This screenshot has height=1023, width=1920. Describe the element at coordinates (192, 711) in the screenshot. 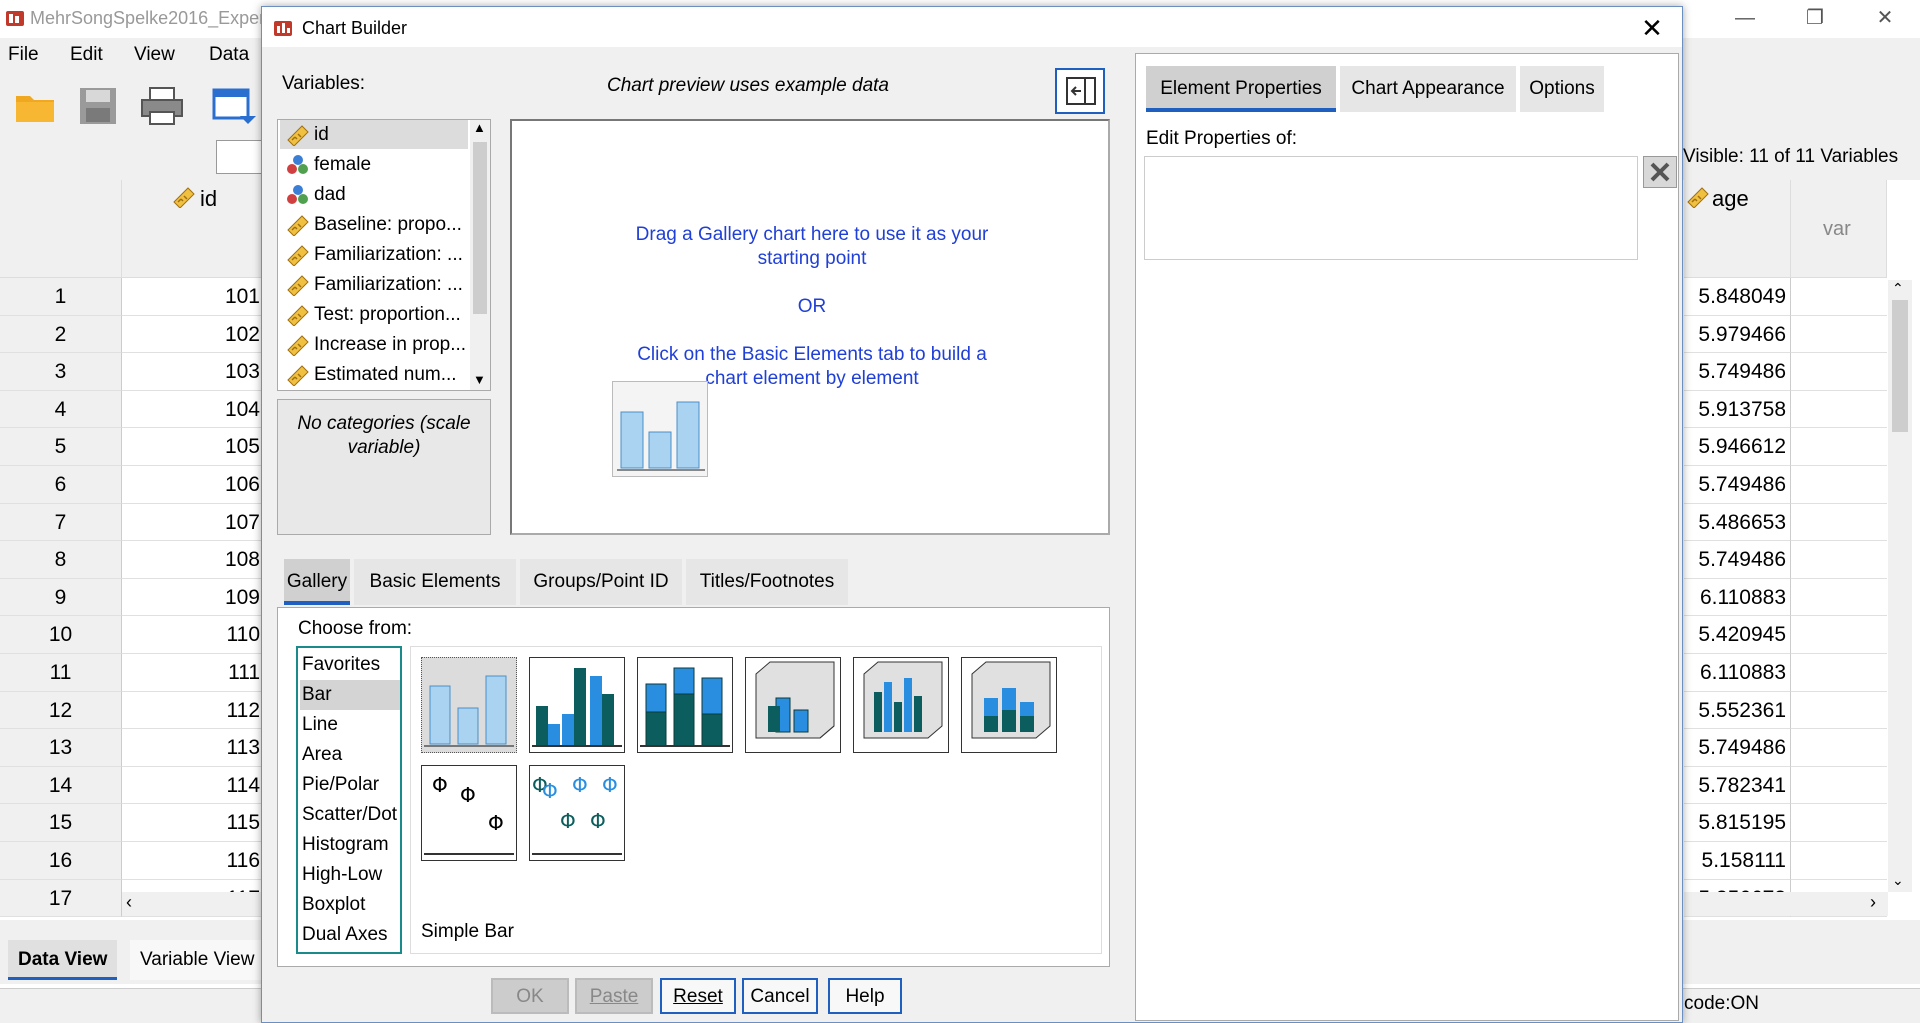

I see `cell-id: 112` at that location.